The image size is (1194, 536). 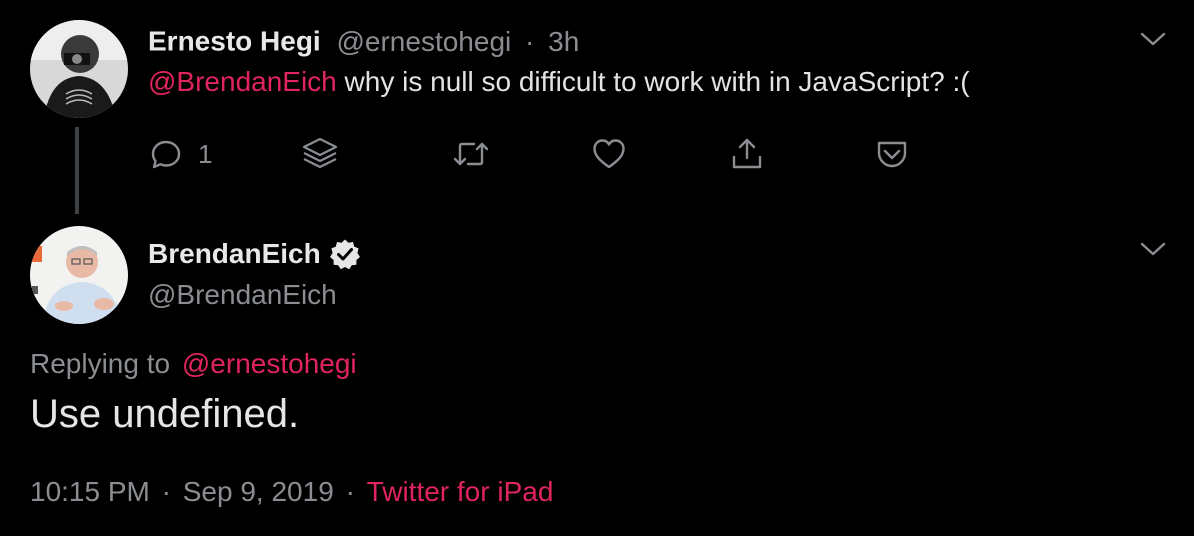 I want to click on reply-icon, so click(x=166, y=154).